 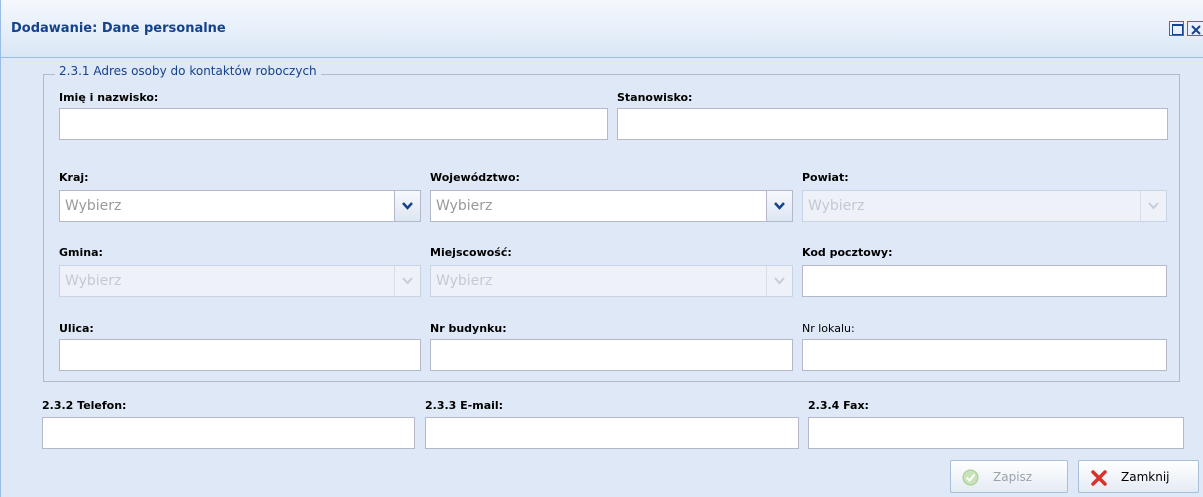 I want to click on postal-code-input, so click(x=984, y=281).